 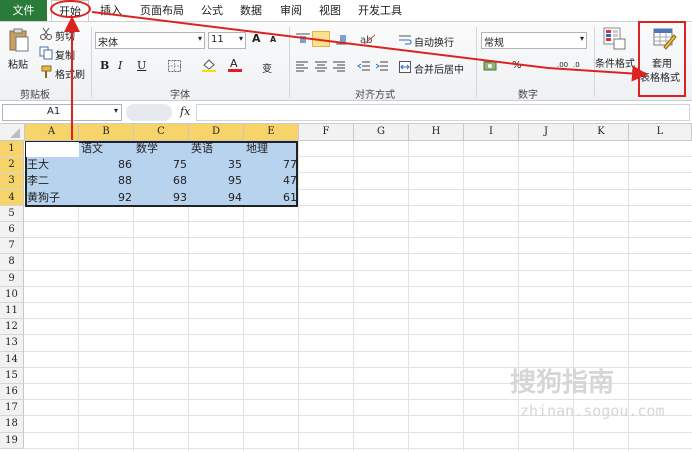 What do you see at coordinates (185, 111) in the screenshot?
I see `insert-function-button: fx` at bounding box center [185, 111].